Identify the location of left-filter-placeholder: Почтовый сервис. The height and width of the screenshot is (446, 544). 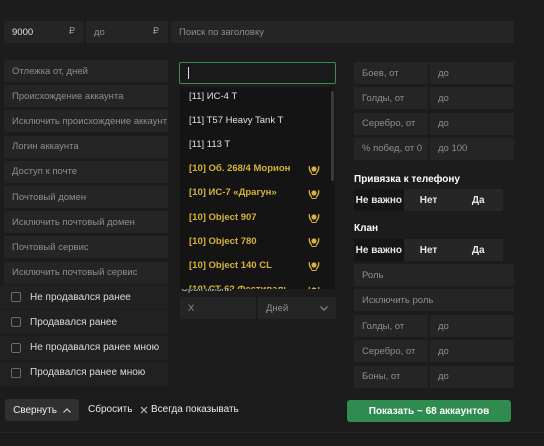
(50, 247).